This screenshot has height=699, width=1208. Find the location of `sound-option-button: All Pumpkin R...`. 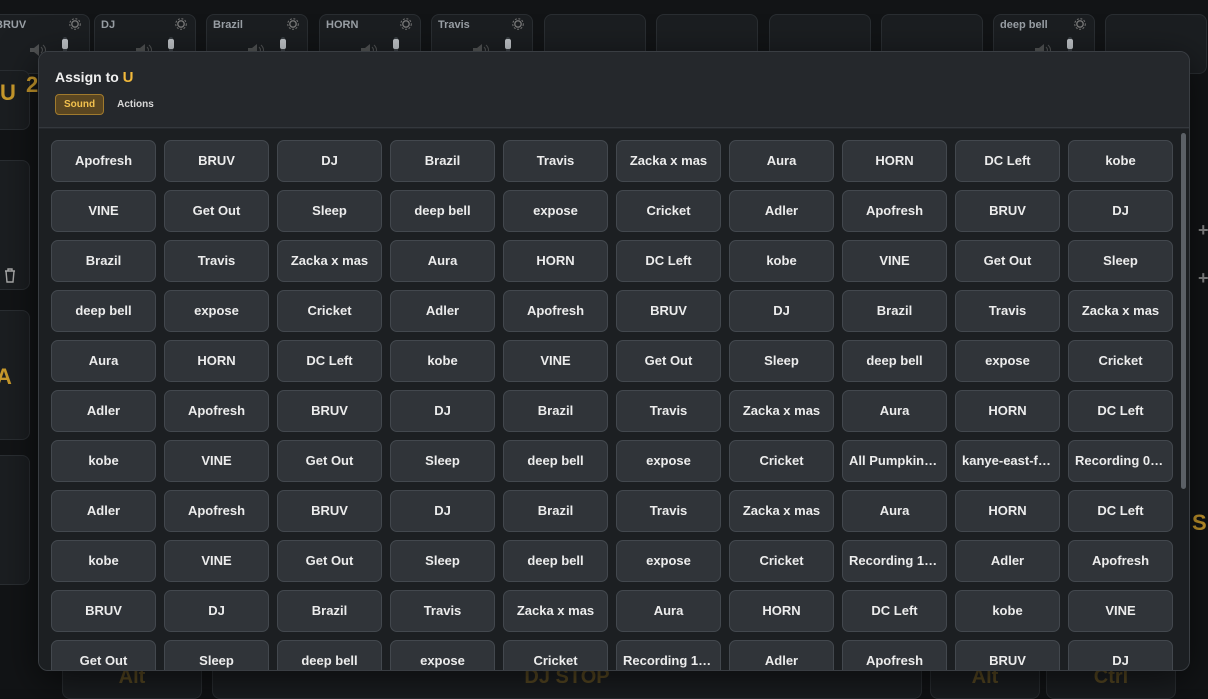

sound-option-button: All Pumpkin R... is located at coordinates (894, 461).